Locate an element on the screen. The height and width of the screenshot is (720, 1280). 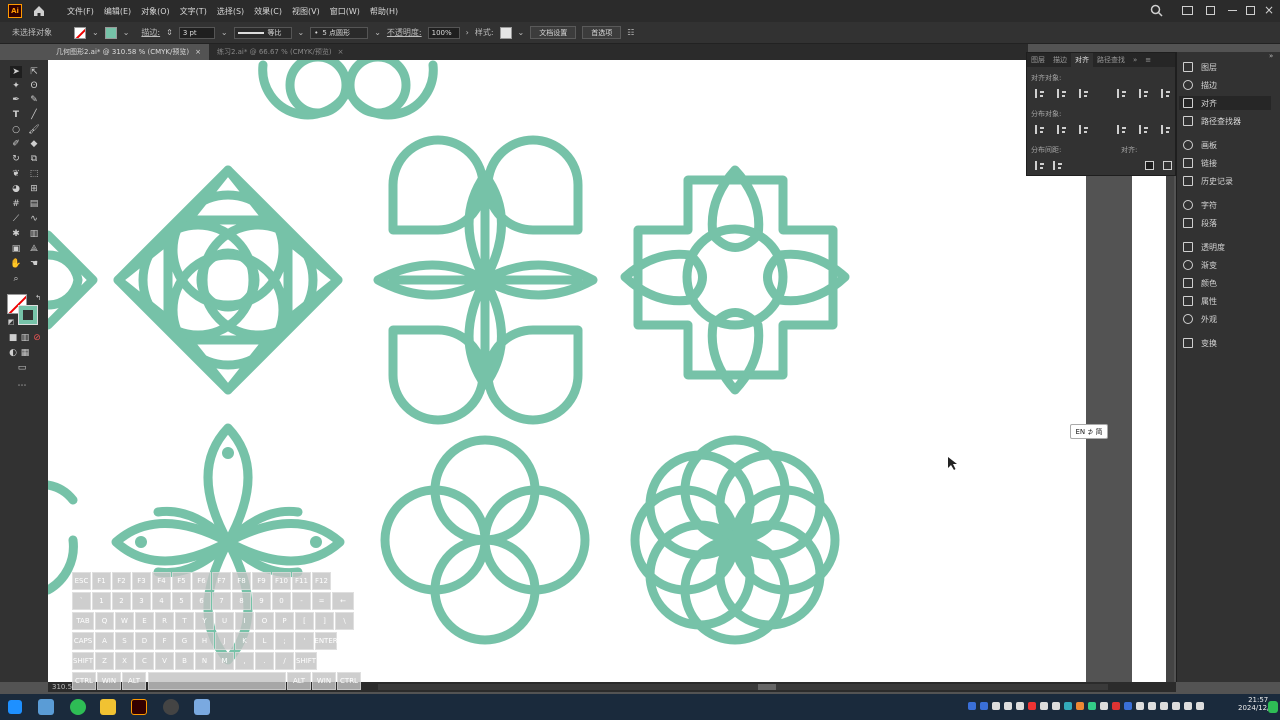
key: 4 is located at coordinates (161, 601).